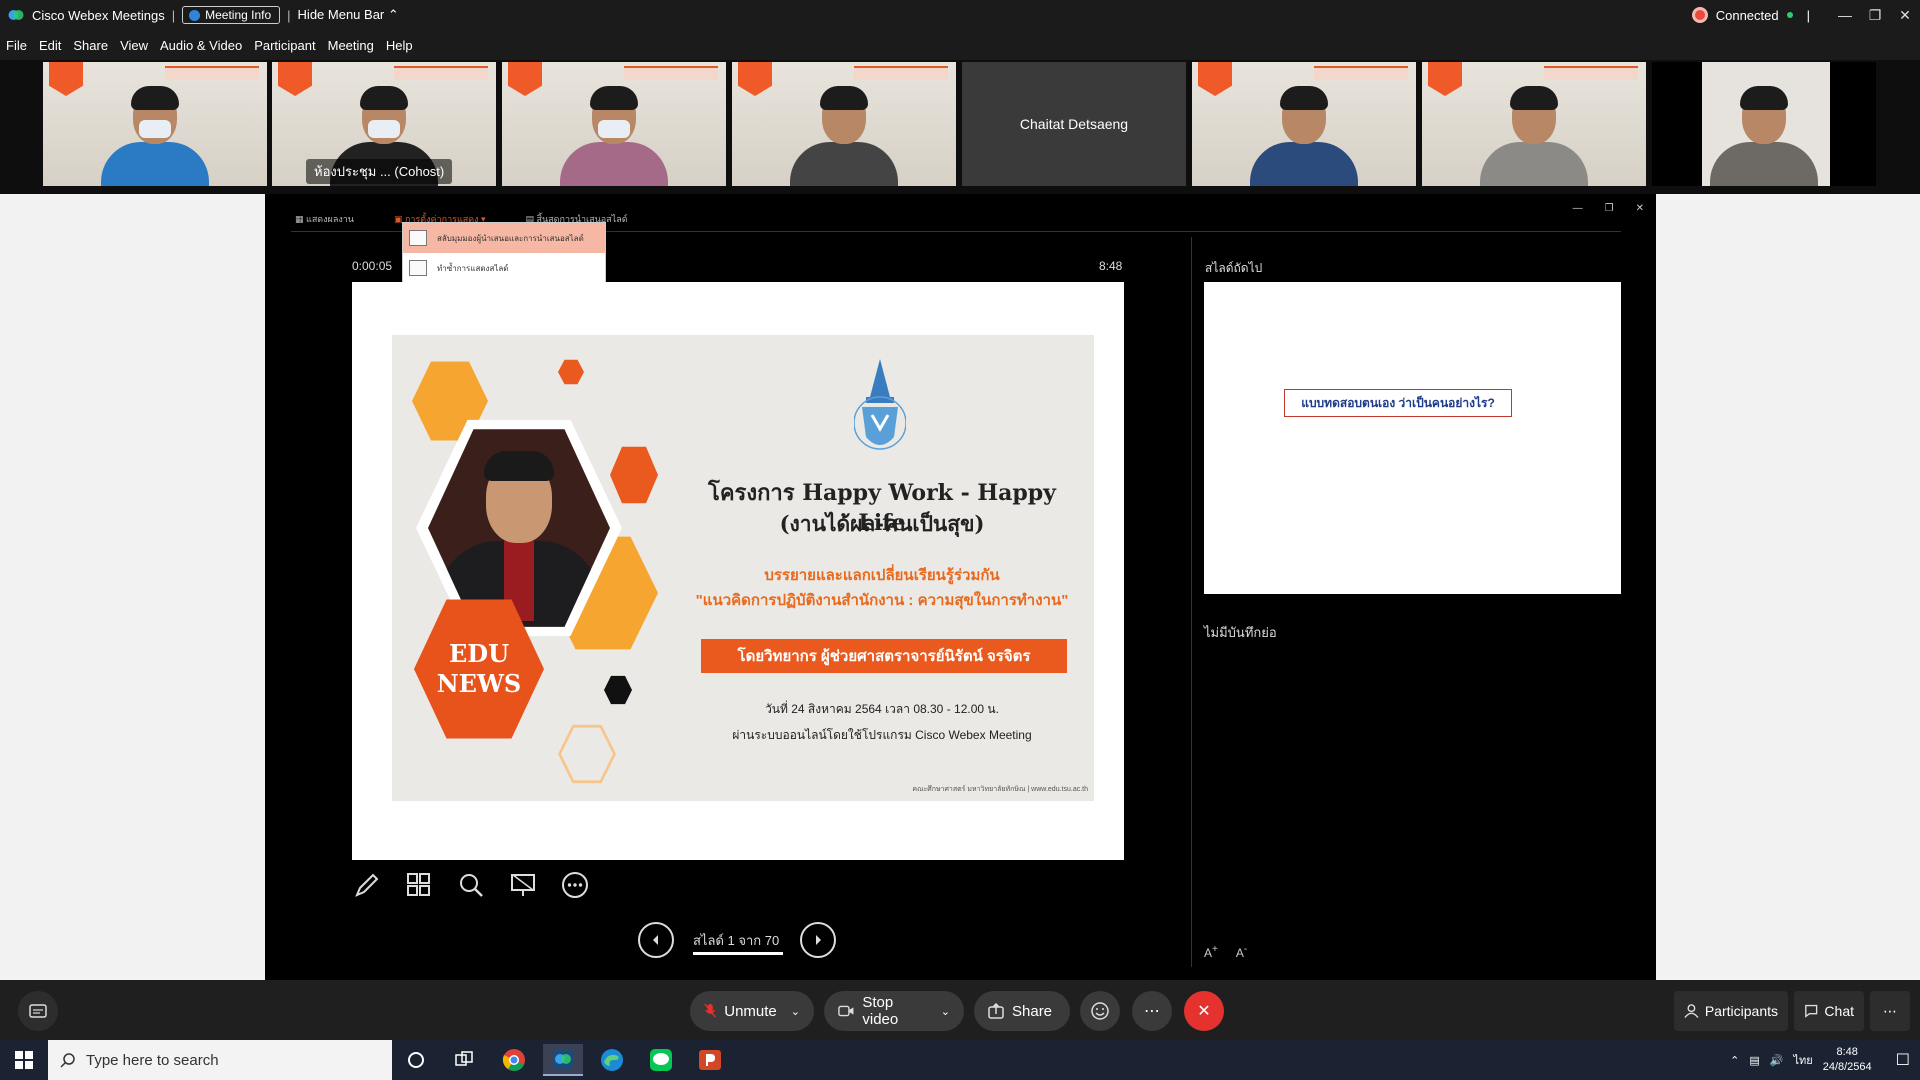 Image resolution: width=1920 pixels, height=1080 pixels. I want to click on task-view-icon, so click(464, 1060).